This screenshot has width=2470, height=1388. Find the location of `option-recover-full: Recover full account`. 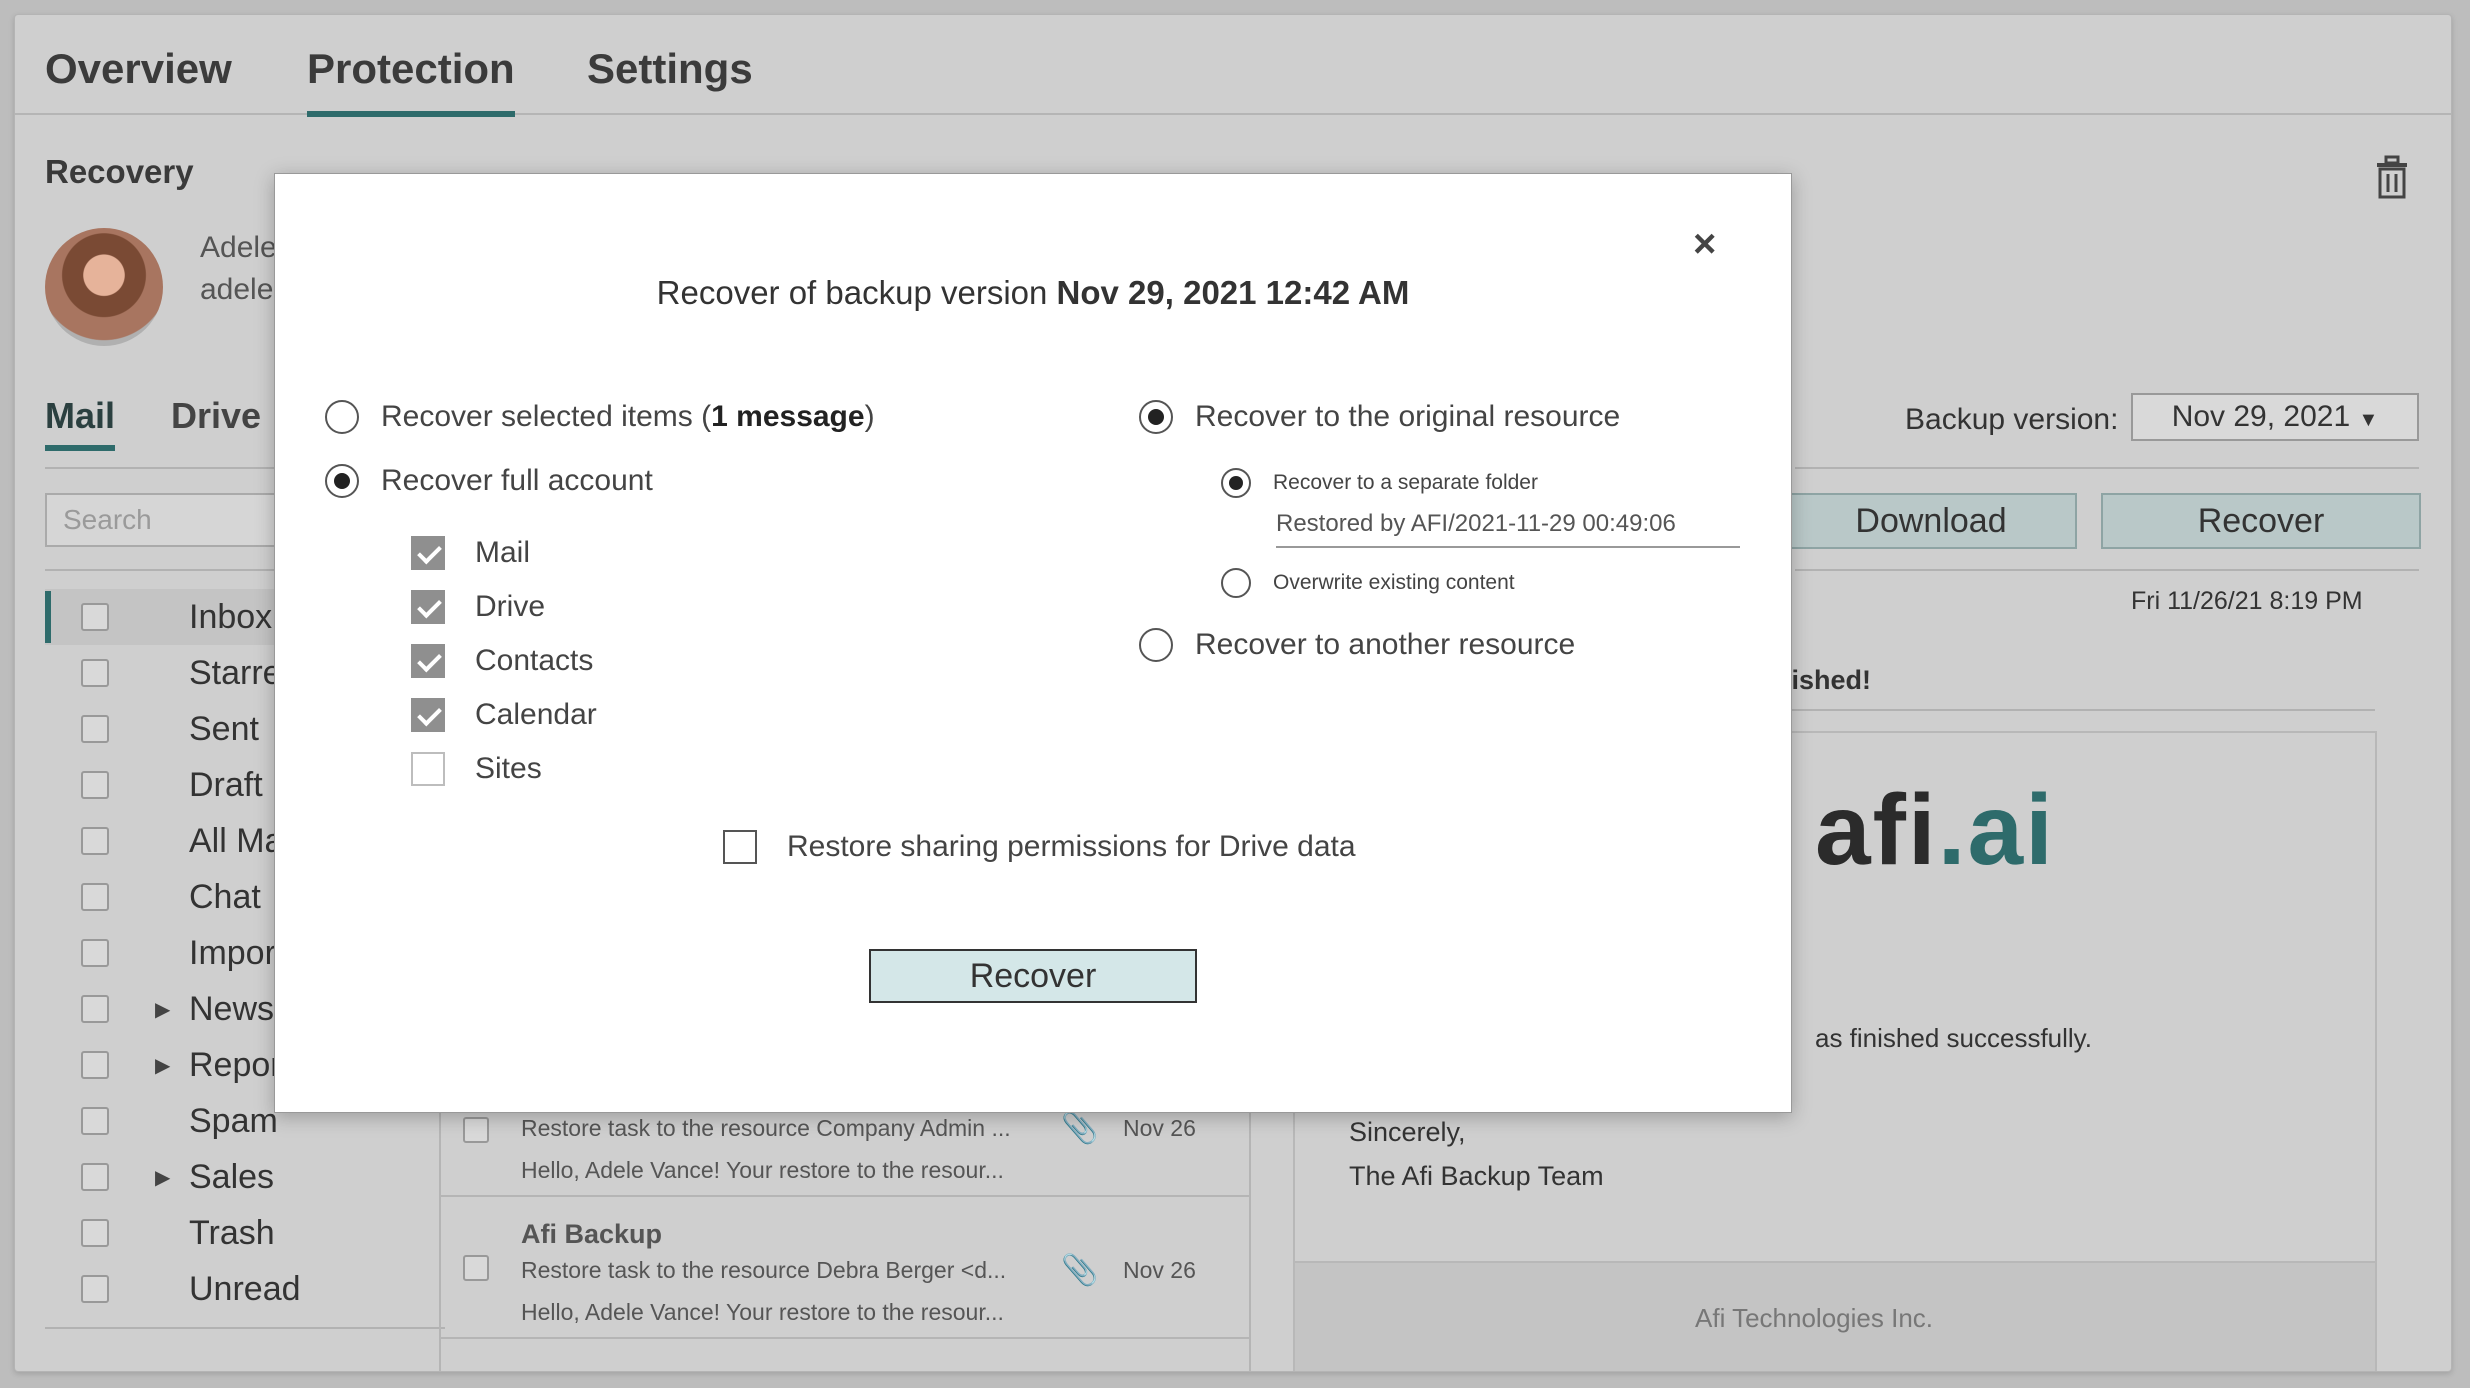

option-recover-full: Recover full account is located at coordinates (489, 481).